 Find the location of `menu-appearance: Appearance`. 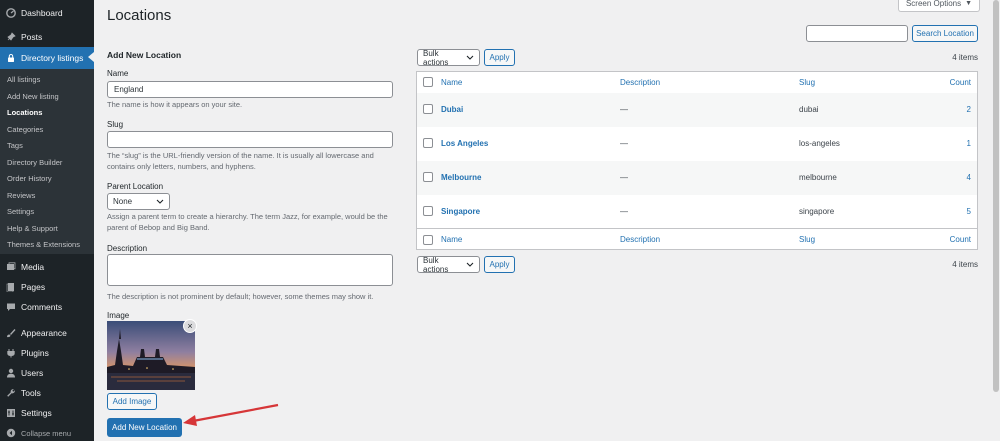

menu-appearance: Appearance is located at coordinates (47, 333).